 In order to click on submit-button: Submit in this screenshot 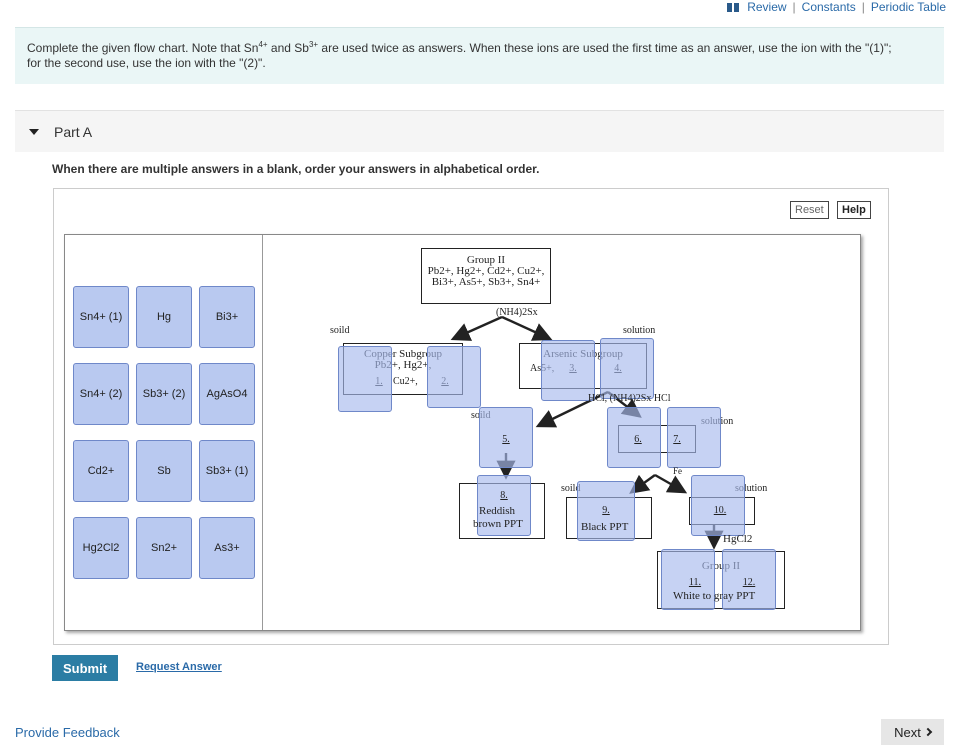, I will do `click(85, 668)`.